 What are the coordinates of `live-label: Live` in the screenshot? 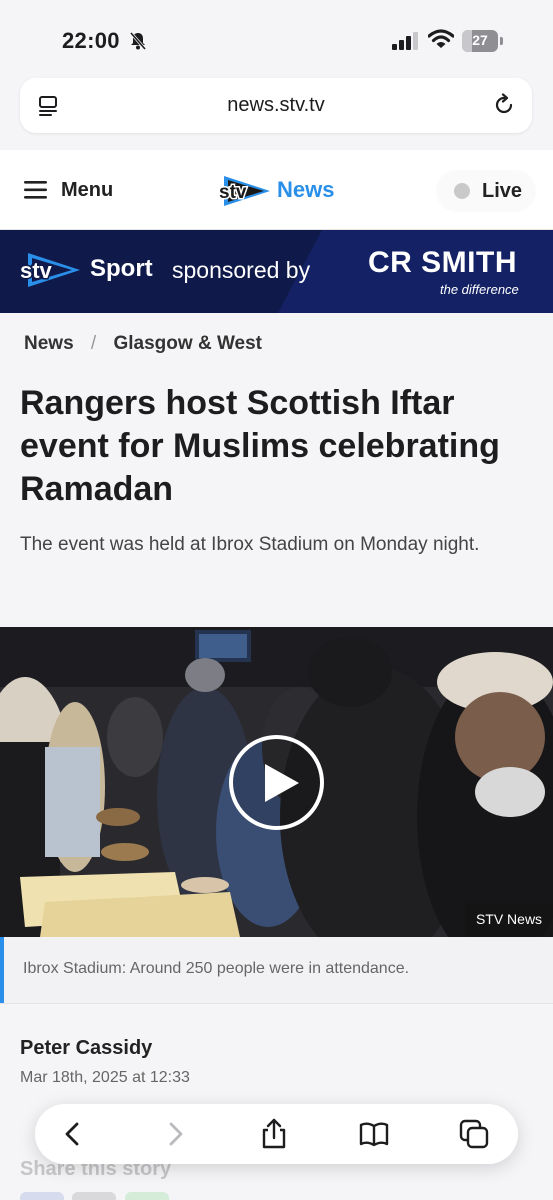 It's located at (502, 191).